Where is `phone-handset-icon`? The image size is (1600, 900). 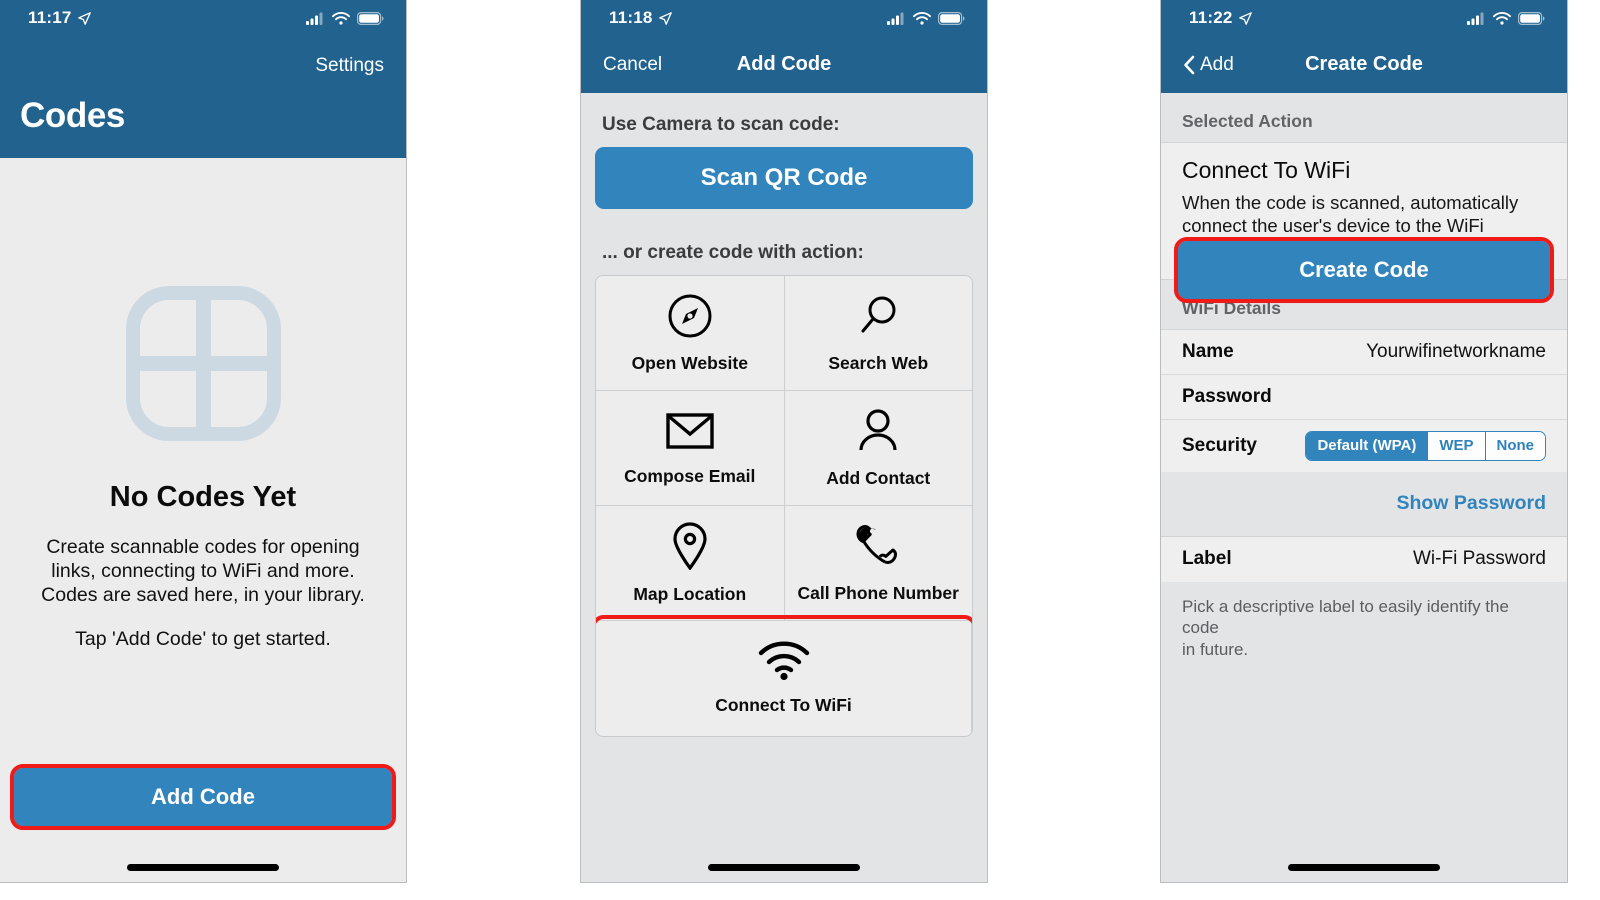
phone-handset-icon is located at coordinates (877, 544).